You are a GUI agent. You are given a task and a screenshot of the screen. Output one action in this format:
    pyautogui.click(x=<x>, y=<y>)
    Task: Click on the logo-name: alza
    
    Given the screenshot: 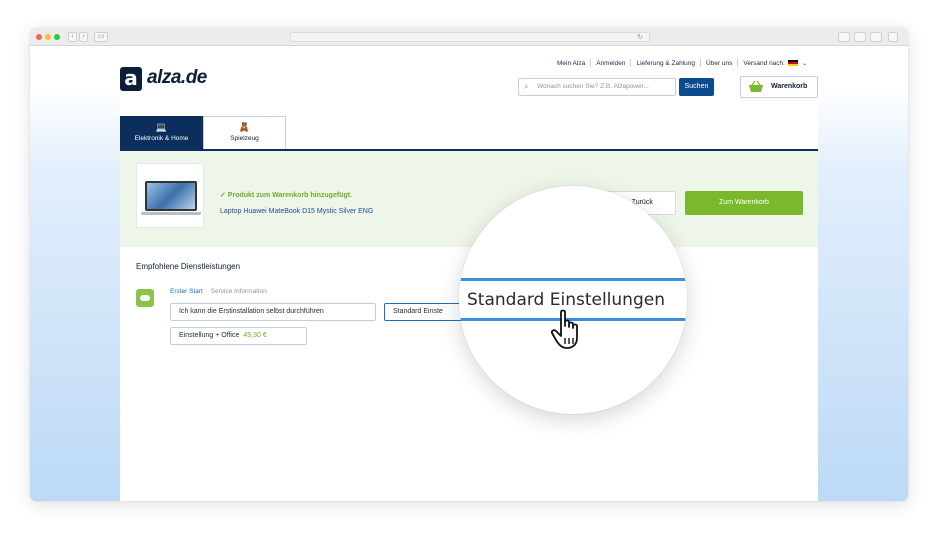 What is the action you would take?
    pyautogui.click(x=164, y=77)
    